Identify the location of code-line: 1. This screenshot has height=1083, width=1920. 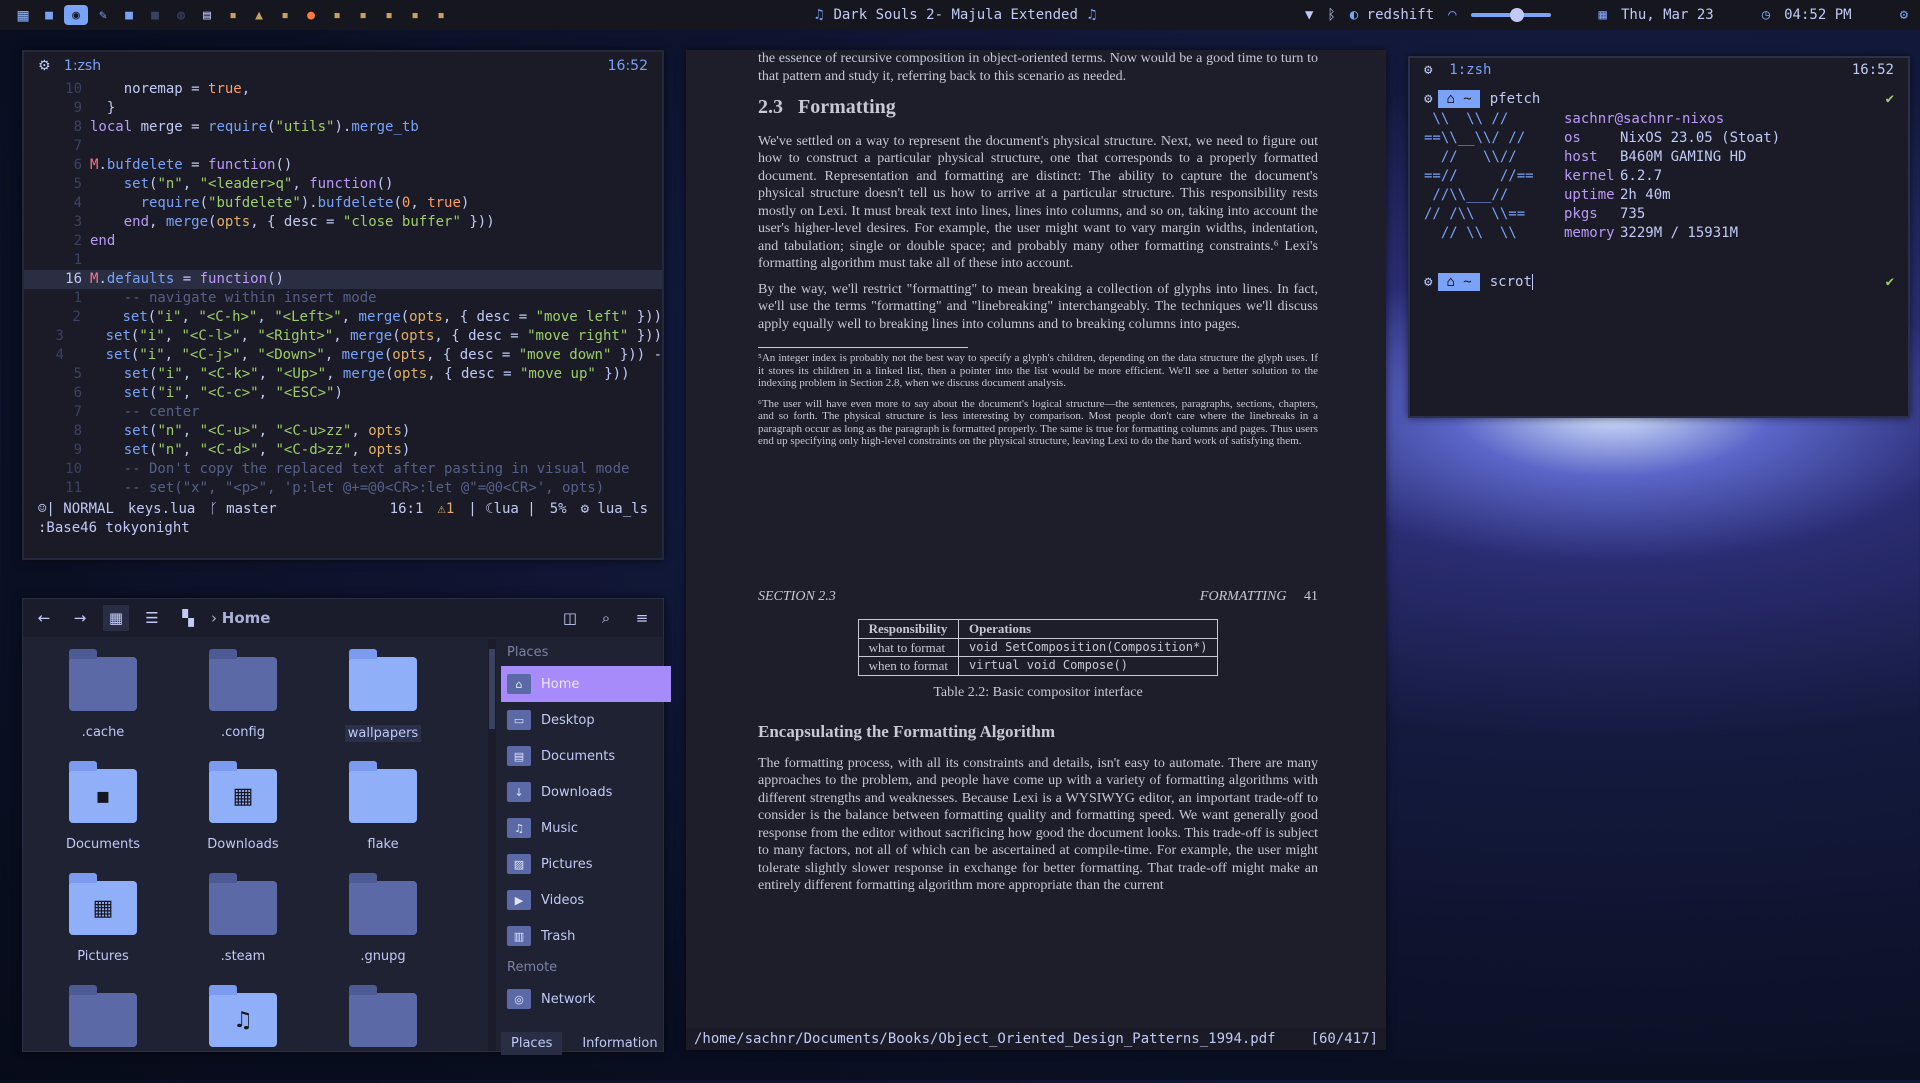
(343, 260).